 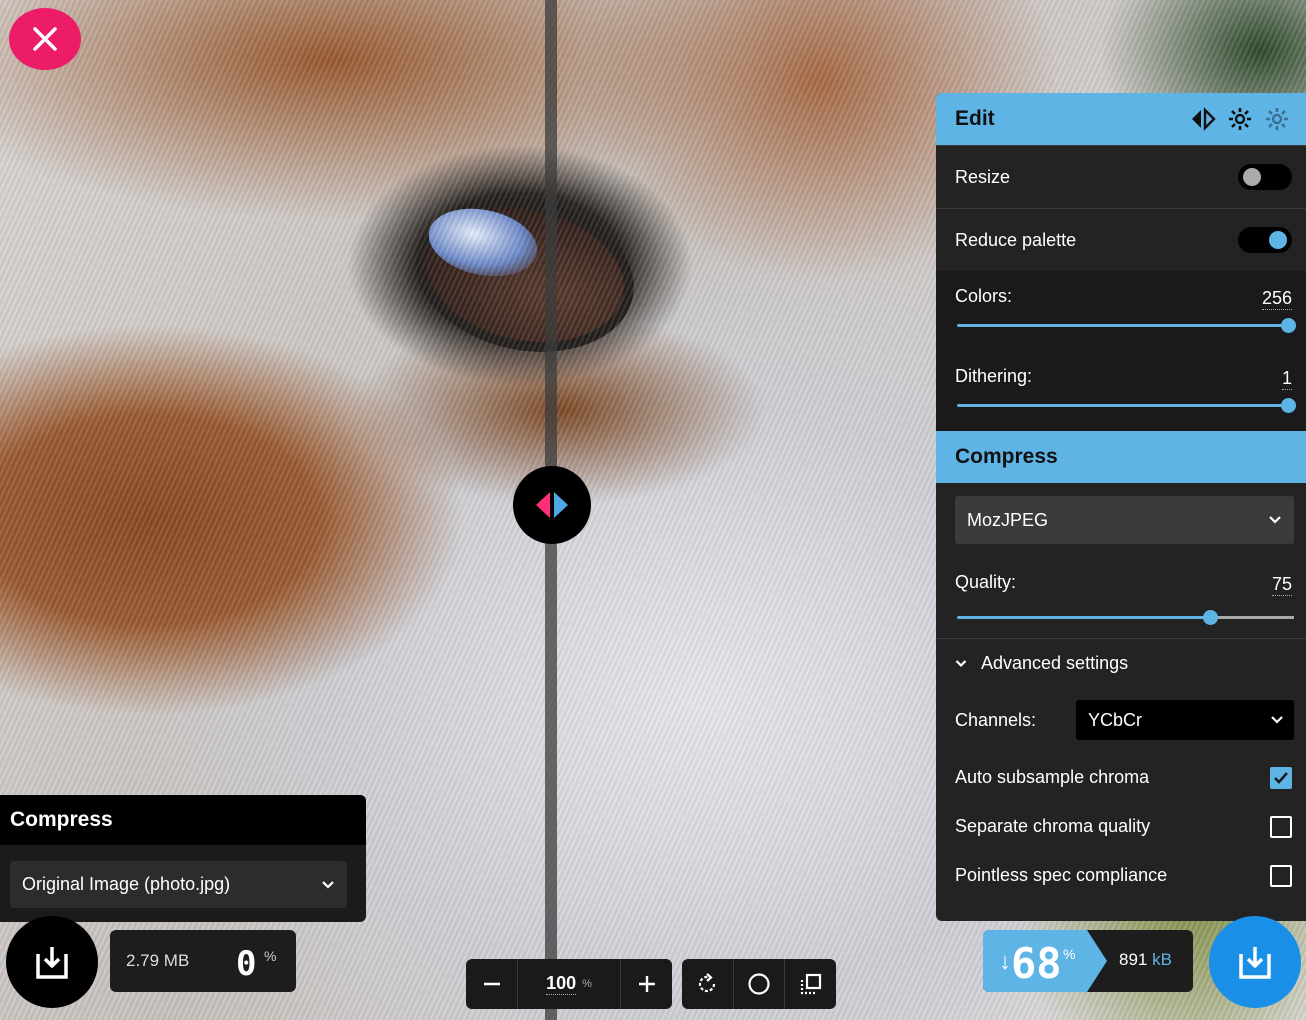 What do you see at coordinates (552, 505) in the screenshot?
I see `comparison-divider-handle` at bounding box center [552, 505].